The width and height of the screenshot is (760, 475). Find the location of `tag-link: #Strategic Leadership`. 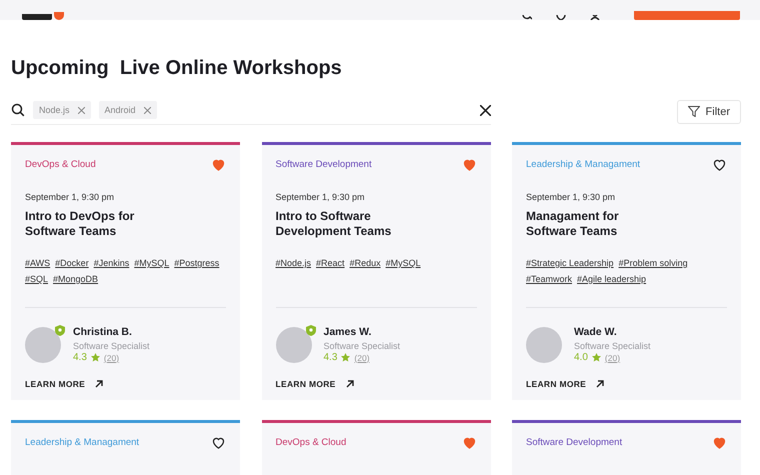

tag-link: #Strategic Leadership is located at coordinates (570, 263).